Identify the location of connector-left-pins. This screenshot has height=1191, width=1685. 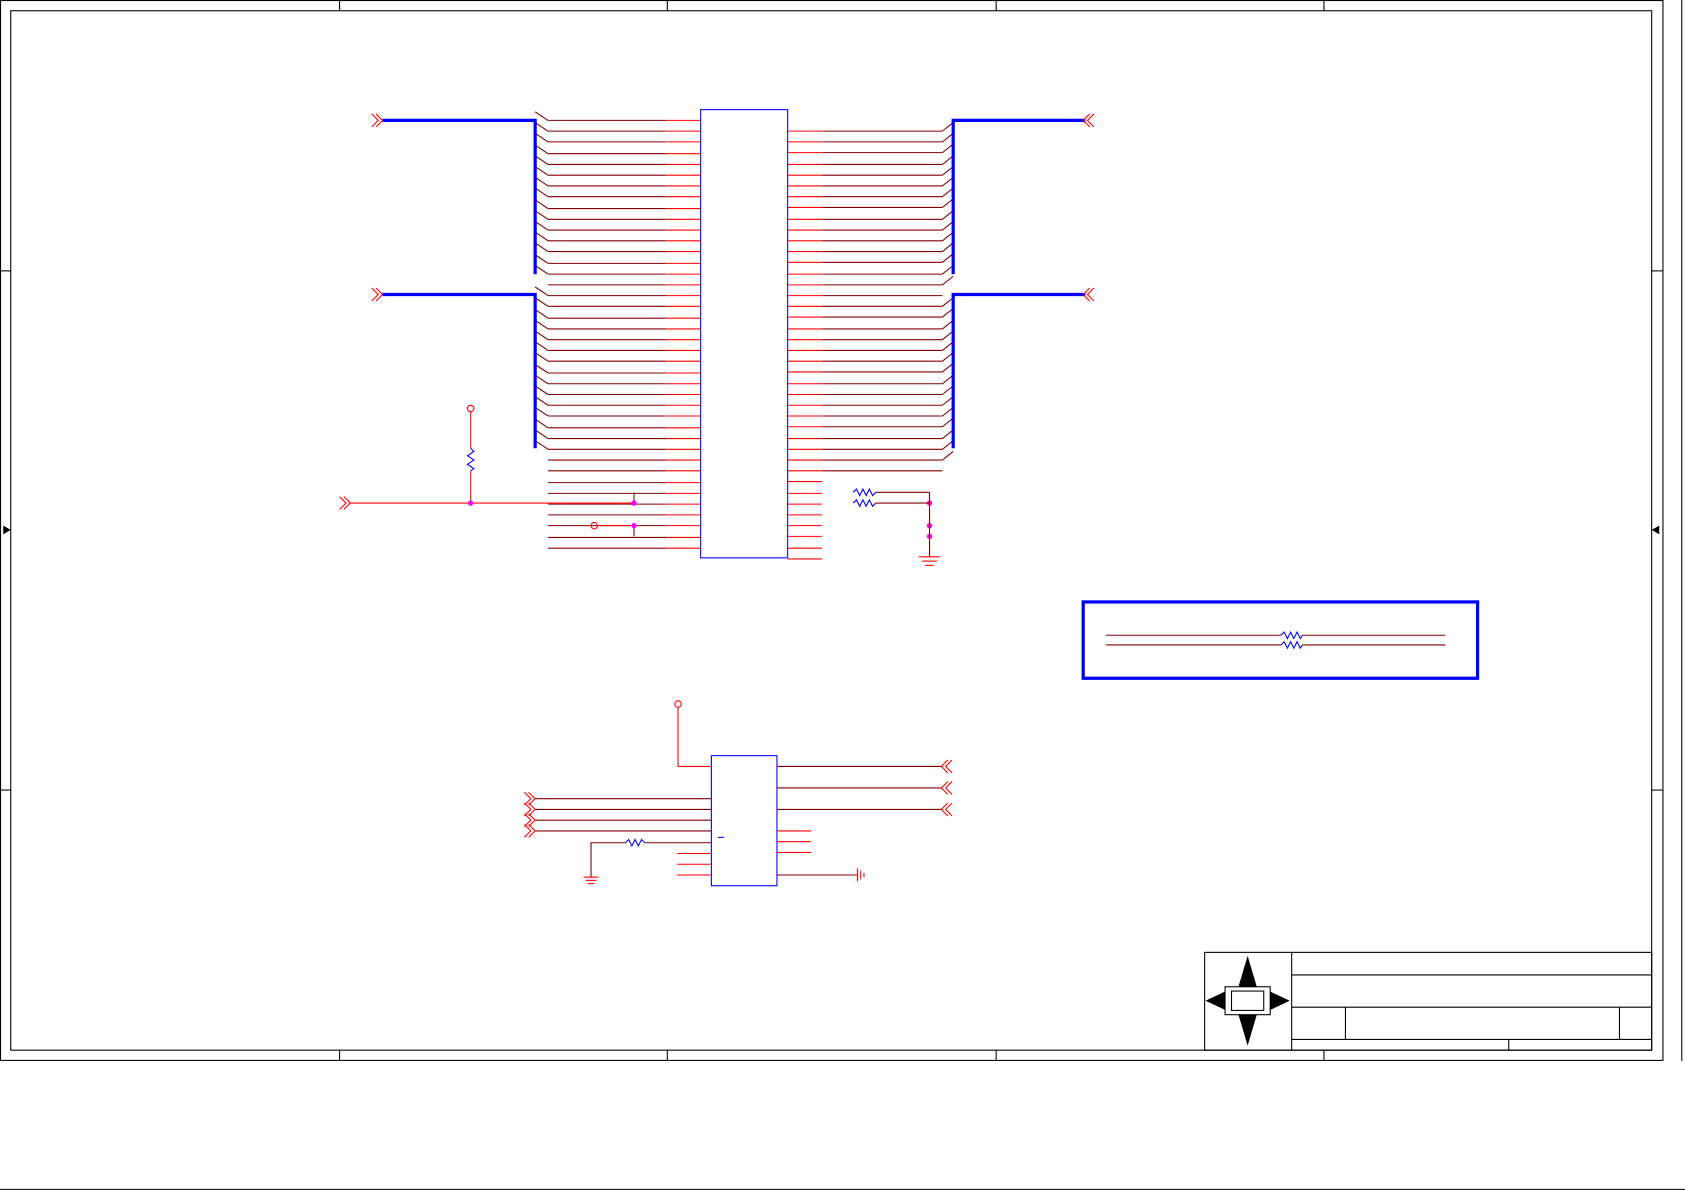
(617, 330).